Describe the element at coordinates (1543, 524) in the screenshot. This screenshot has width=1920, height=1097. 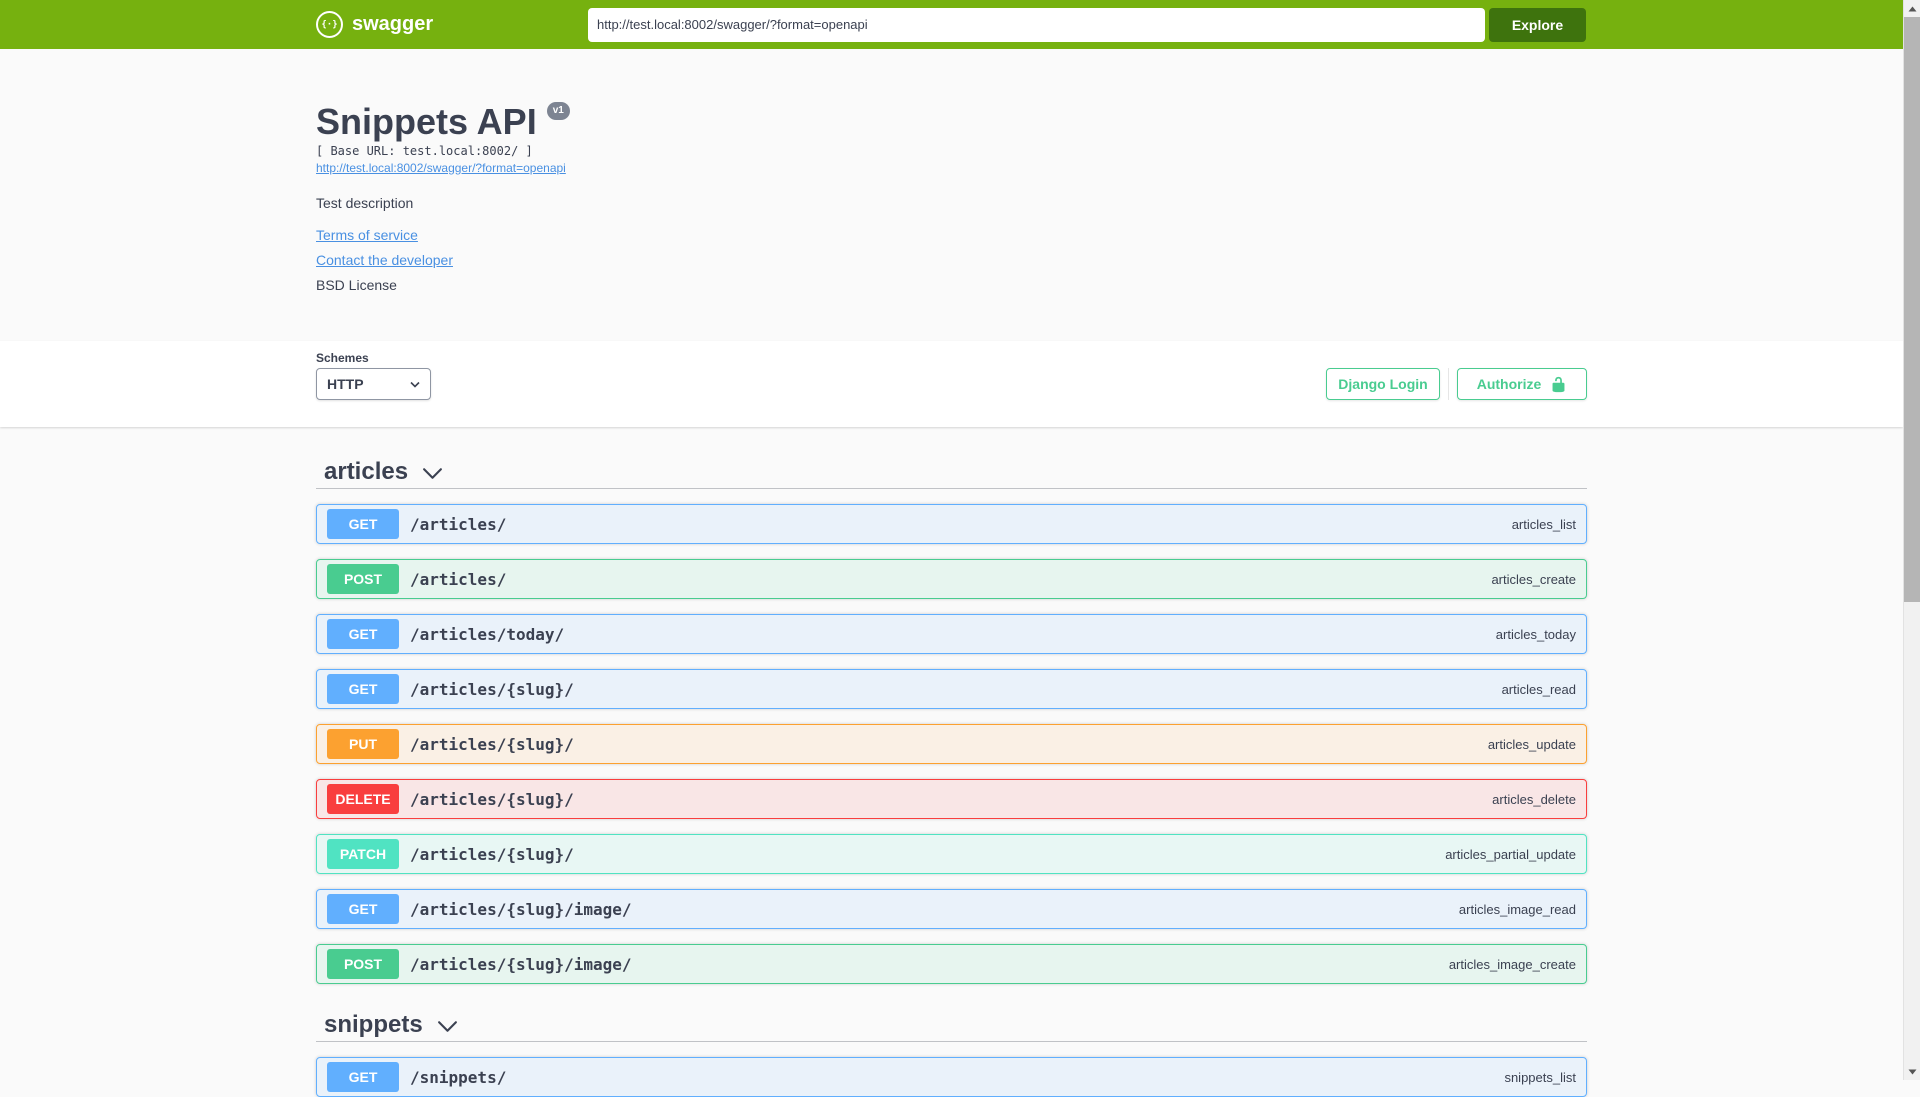
I see `operation-id: articles_list` at that location.